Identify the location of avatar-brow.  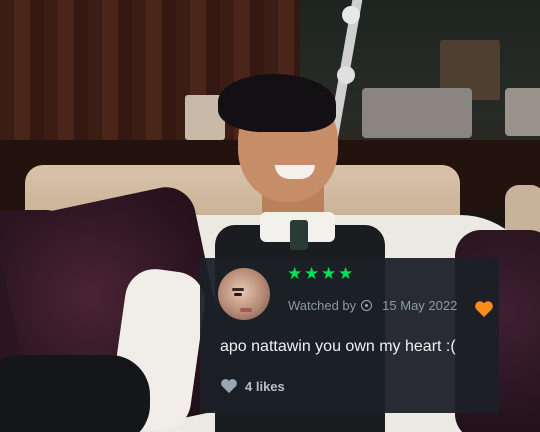
(238, 289).